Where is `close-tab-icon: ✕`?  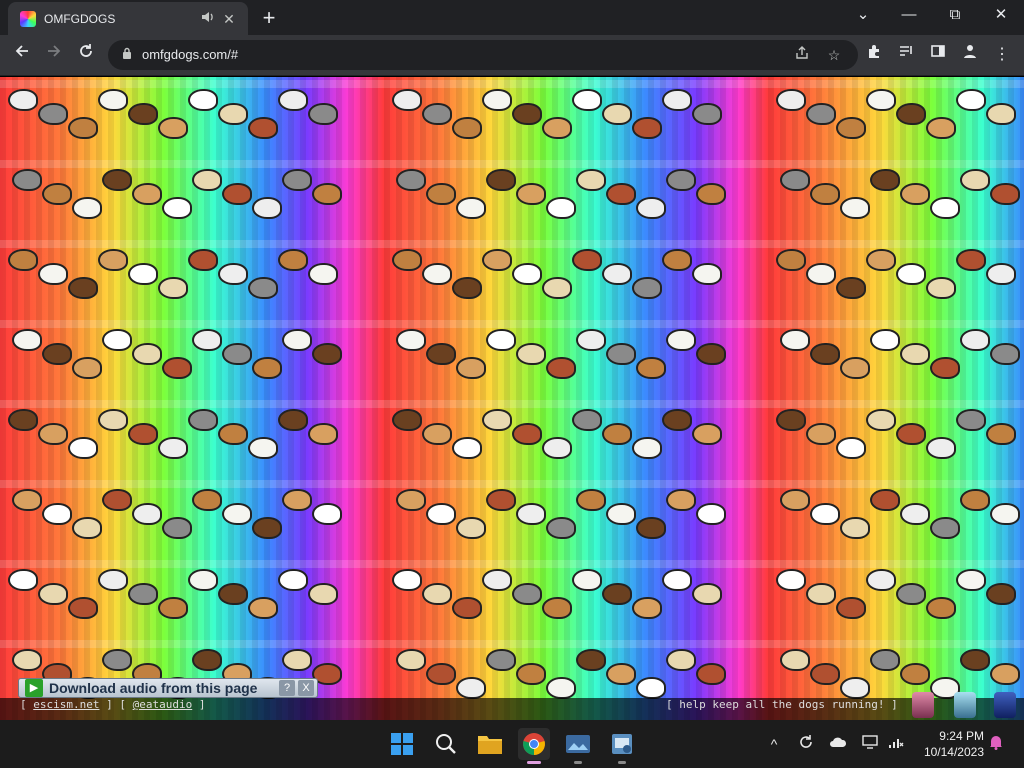
close-tab-icon: ✕ is located at coordinates (229, 19).